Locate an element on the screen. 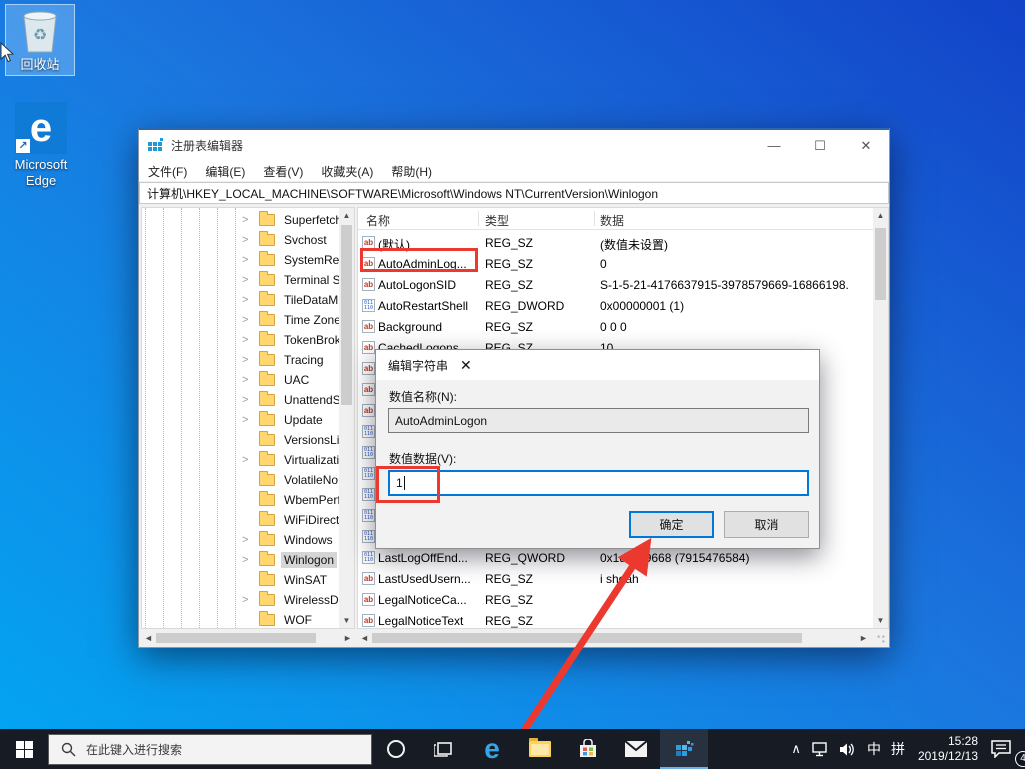 The height and width of the screenshot is (769, 1025). taskbar-explorer-button is located at coordinates (540, 749).